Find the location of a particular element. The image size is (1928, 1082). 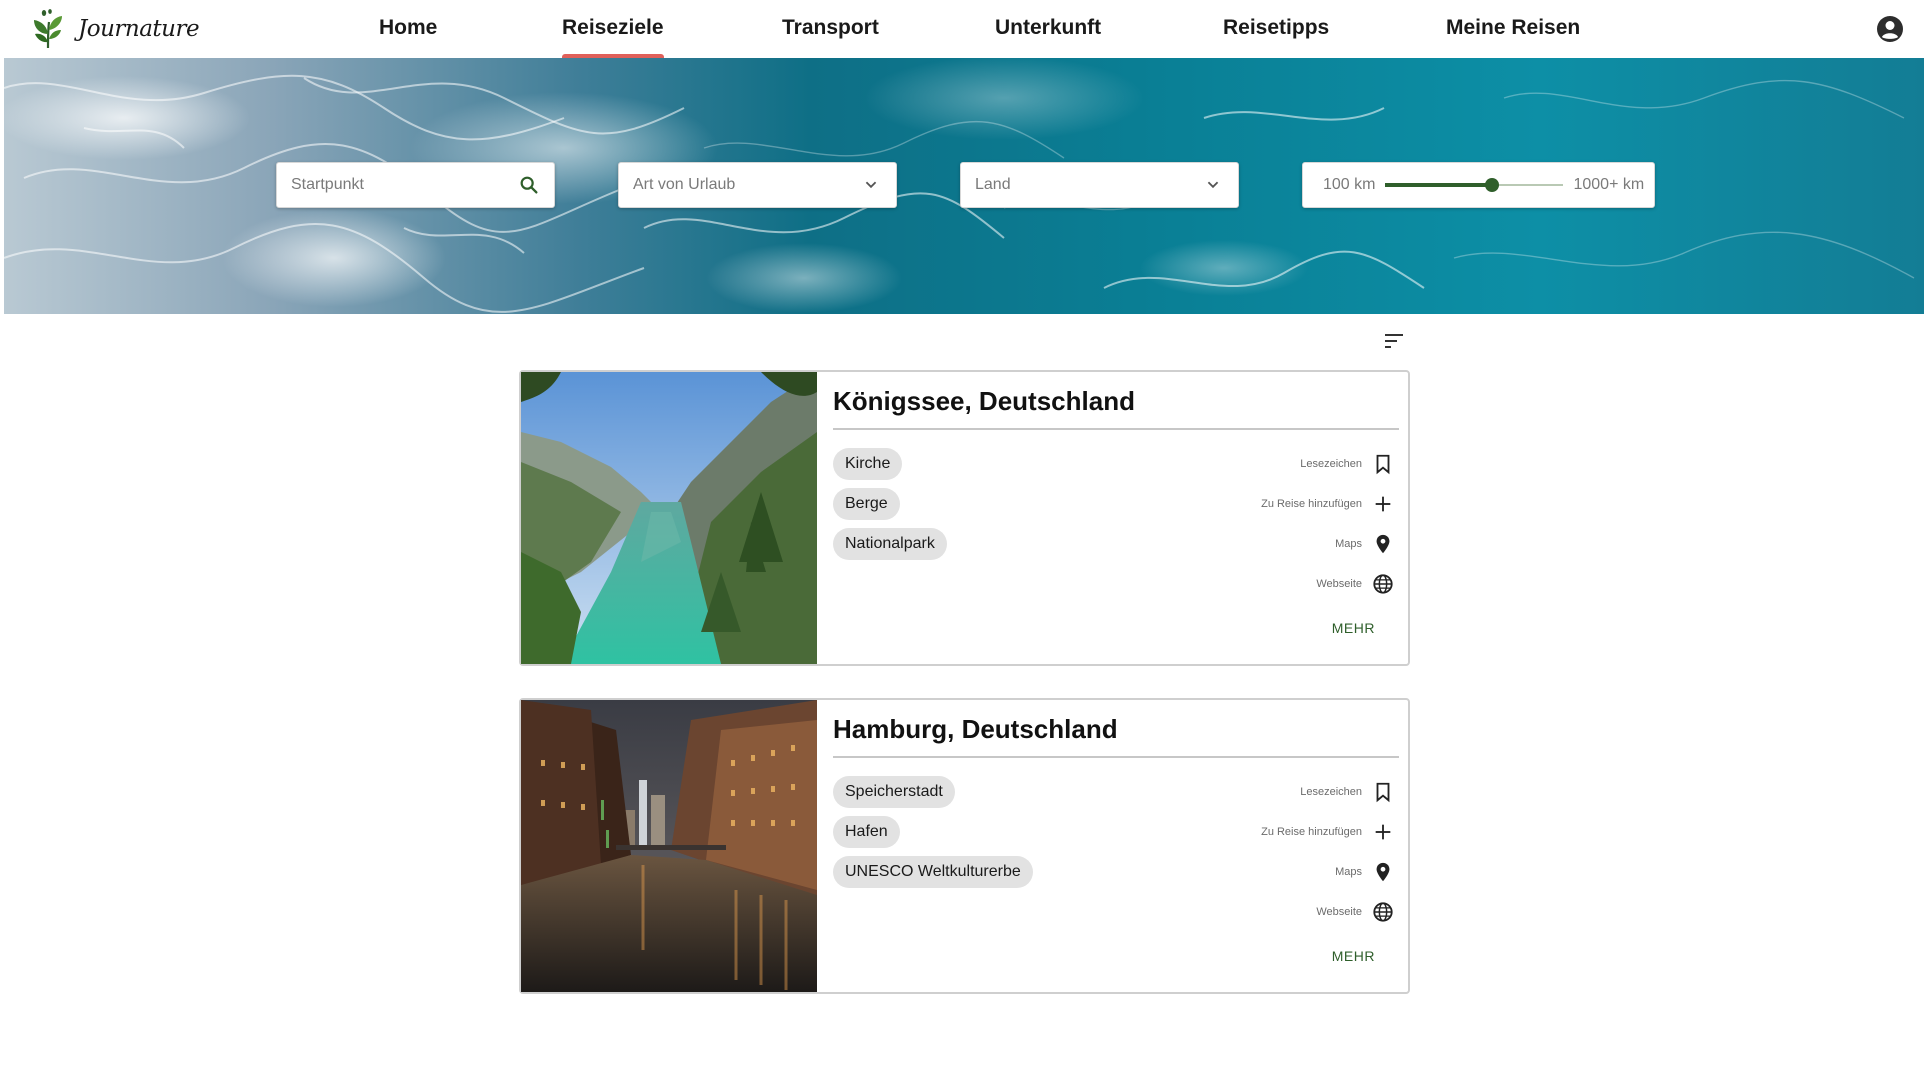

distance-range-filter: 100 km 1000+ km is located at coordinates (1478, 185).